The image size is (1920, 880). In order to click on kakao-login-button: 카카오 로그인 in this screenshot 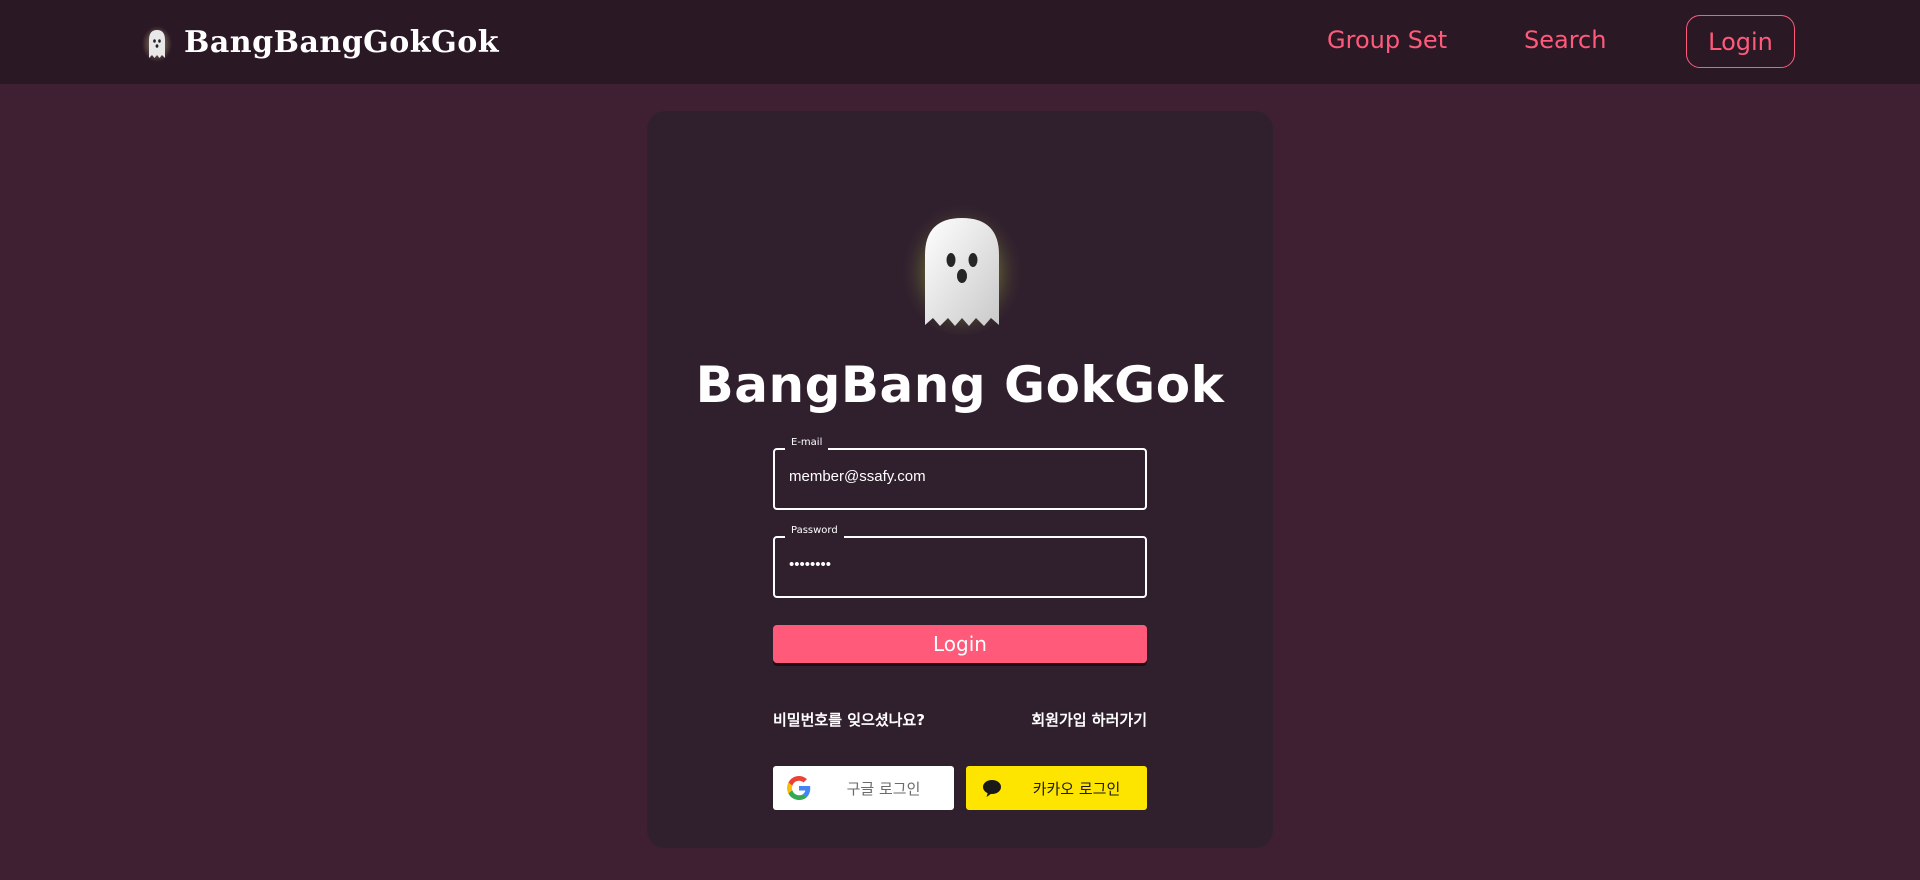, I will do `click(1056, 788)`.